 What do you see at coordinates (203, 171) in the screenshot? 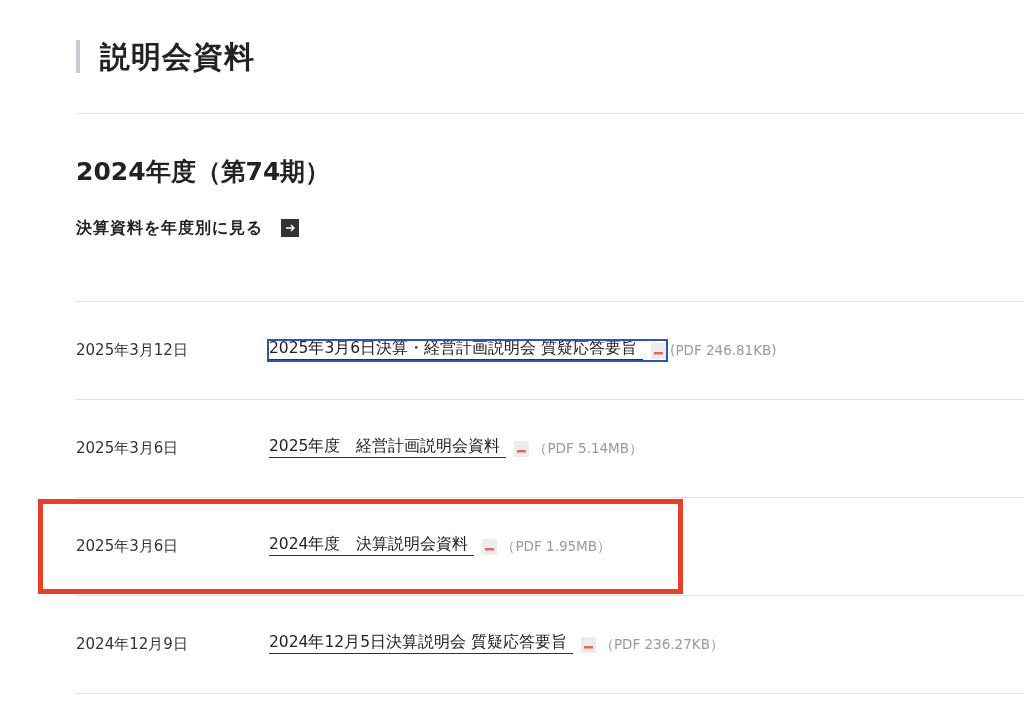
I see `fiscal-year-heading: 2024年度（第74期）` at bounding box center [203, 171].